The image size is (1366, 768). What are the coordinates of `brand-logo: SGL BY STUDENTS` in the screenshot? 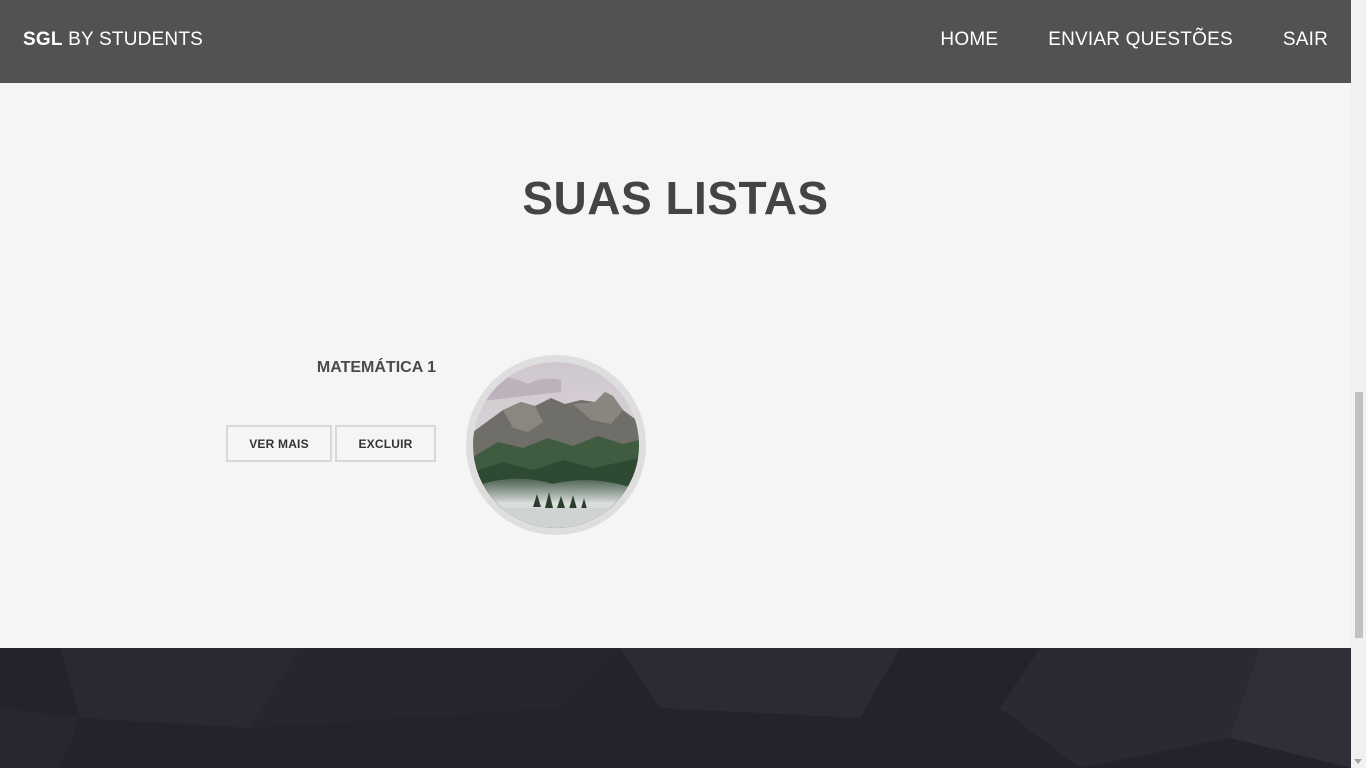 It's located at (113, 40).